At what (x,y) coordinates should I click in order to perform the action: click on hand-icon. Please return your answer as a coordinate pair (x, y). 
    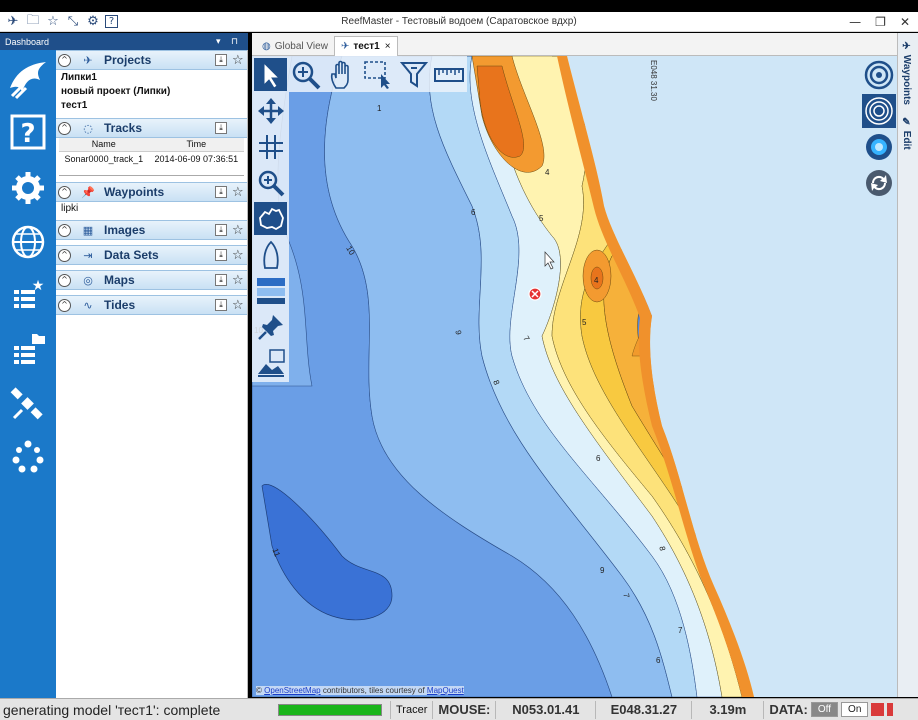
    Looking at the image, I should click on (341, 74).